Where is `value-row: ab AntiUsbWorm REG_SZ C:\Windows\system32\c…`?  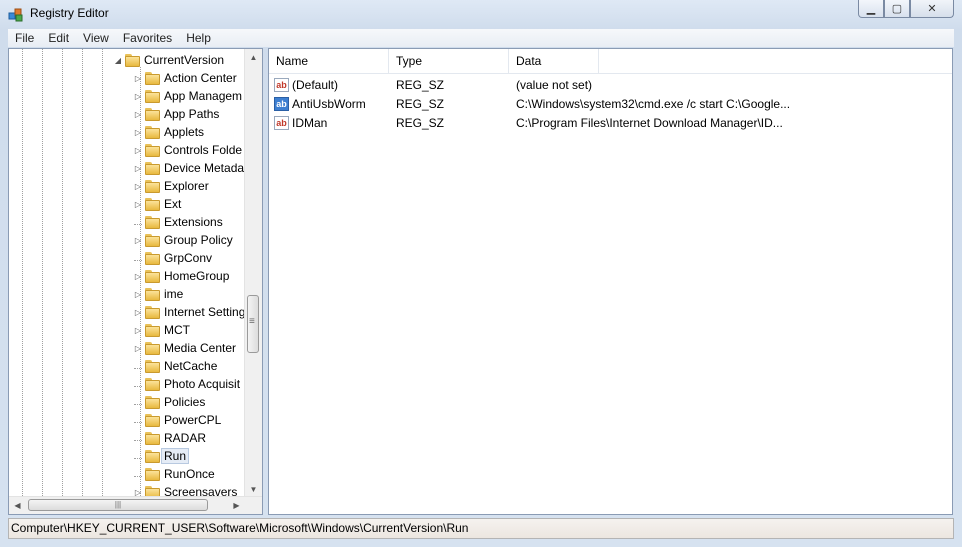 value-row: ab AntiUsbWorm REG_SZ C:\Windows\system32\c… is located at coordinates (529, 103).